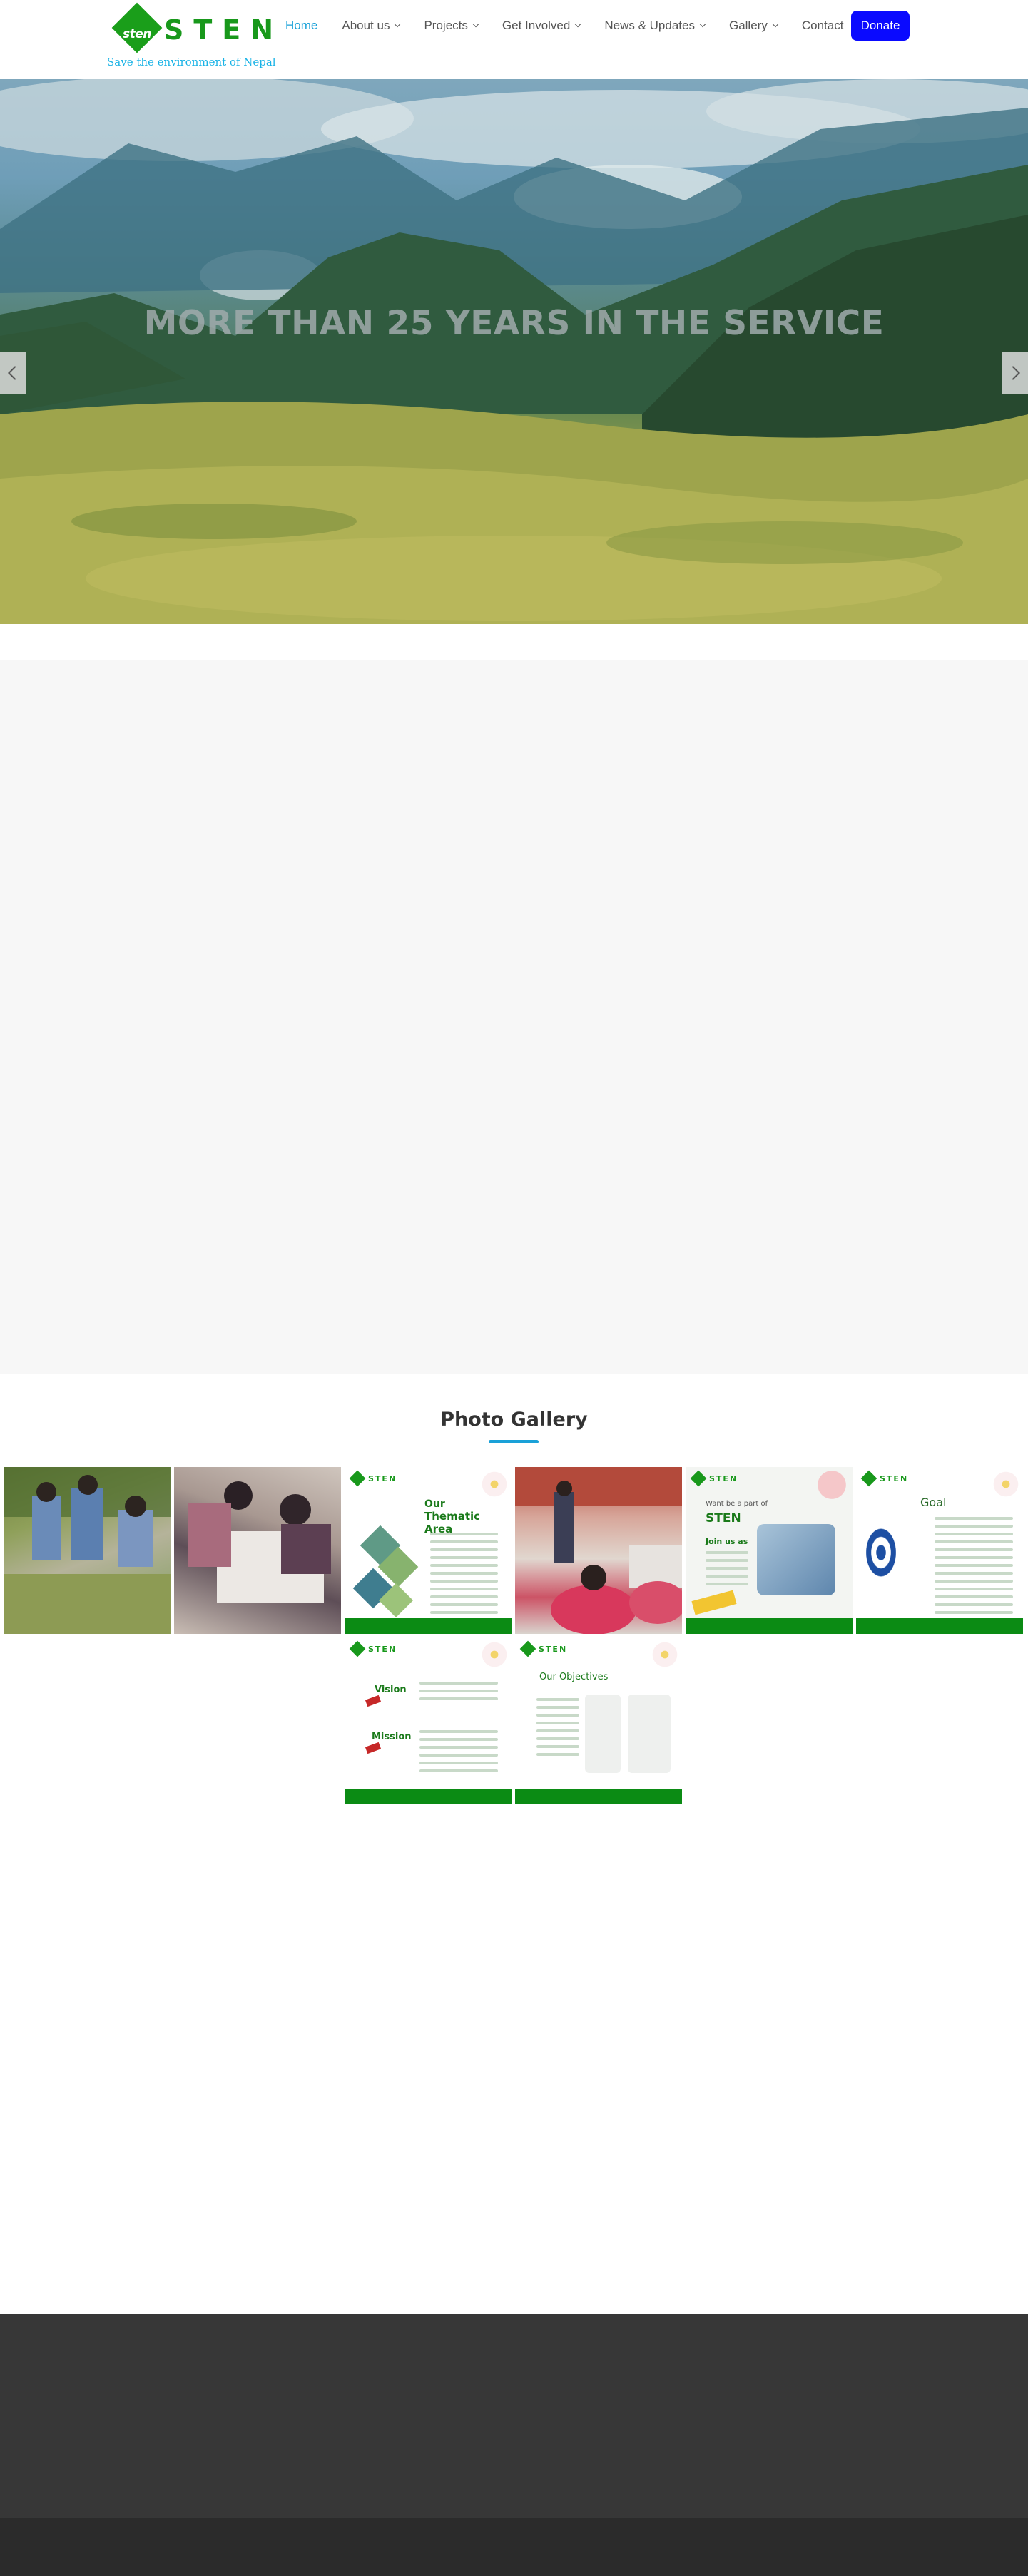 The image size is (1028, 2576). I want to click on nav-label: Projects, so click(446, 25).